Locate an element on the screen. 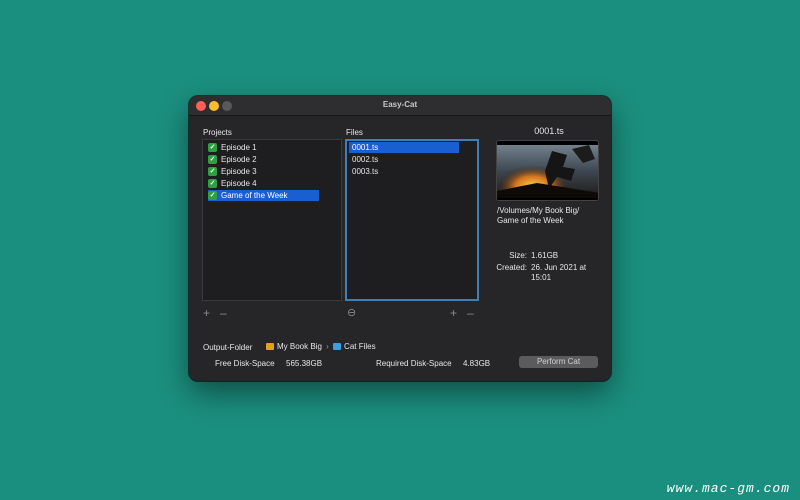 This screenshot has width=800, height=500. drive-icon is located at coordinates (270, 346).